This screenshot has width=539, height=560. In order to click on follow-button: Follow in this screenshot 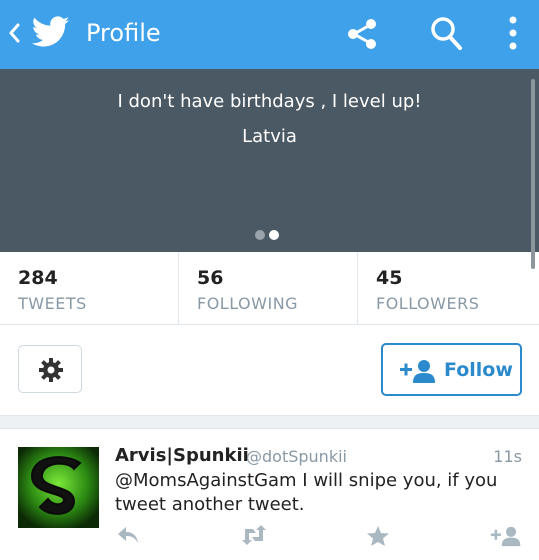, I will do `click(451, 369)`.